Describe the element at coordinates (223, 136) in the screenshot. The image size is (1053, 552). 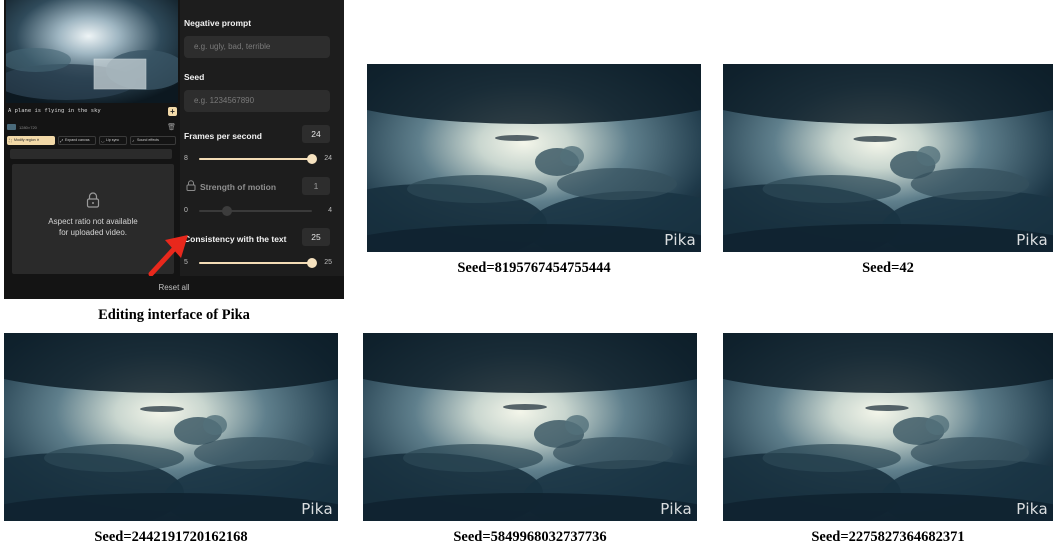
I see `fps-label: Frames per second` at that location.